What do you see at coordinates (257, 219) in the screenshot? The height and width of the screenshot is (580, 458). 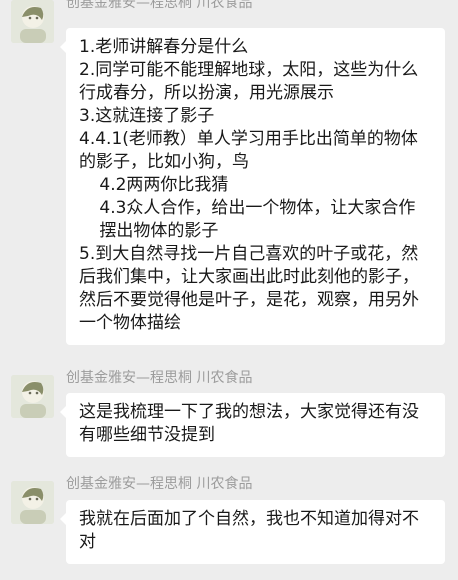 I see `message-line: 4.3众人合作，给出一个物体，让大家合作摆出物体的影子` at bounding box center [257, 219].